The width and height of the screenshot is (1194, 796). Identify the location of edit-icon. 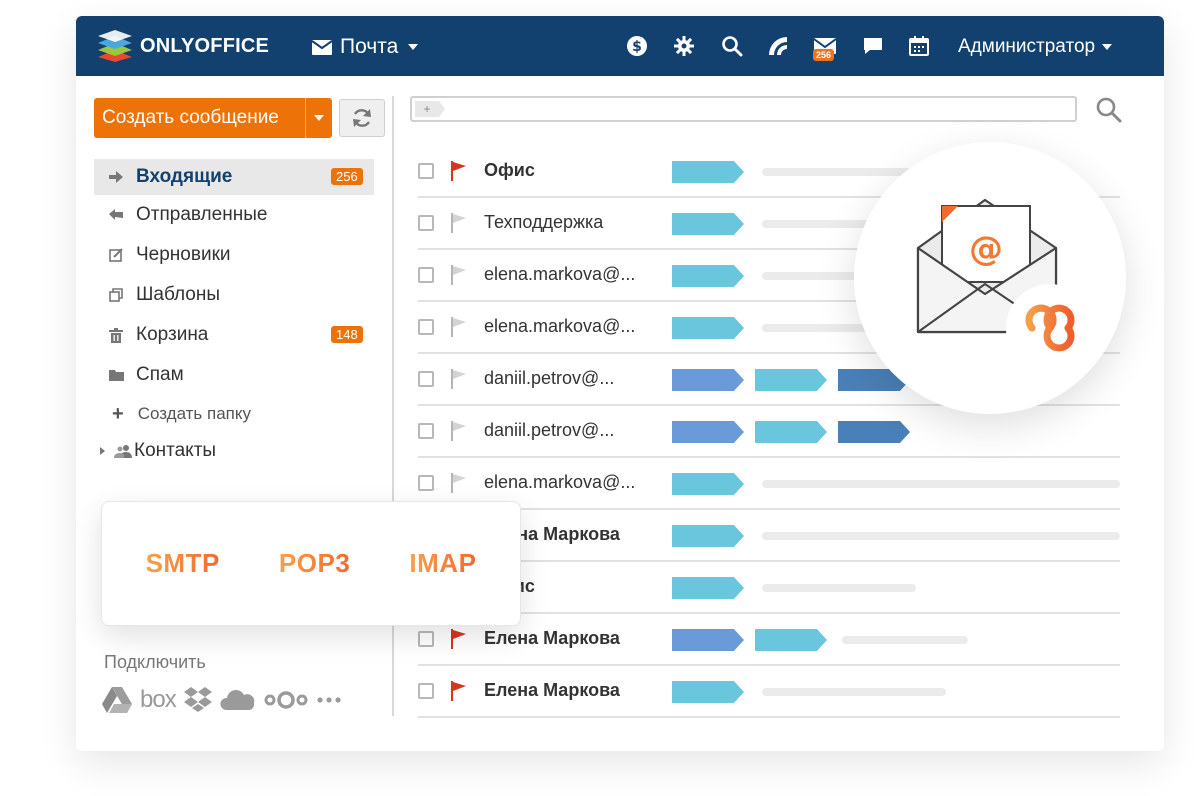
(116, 255).